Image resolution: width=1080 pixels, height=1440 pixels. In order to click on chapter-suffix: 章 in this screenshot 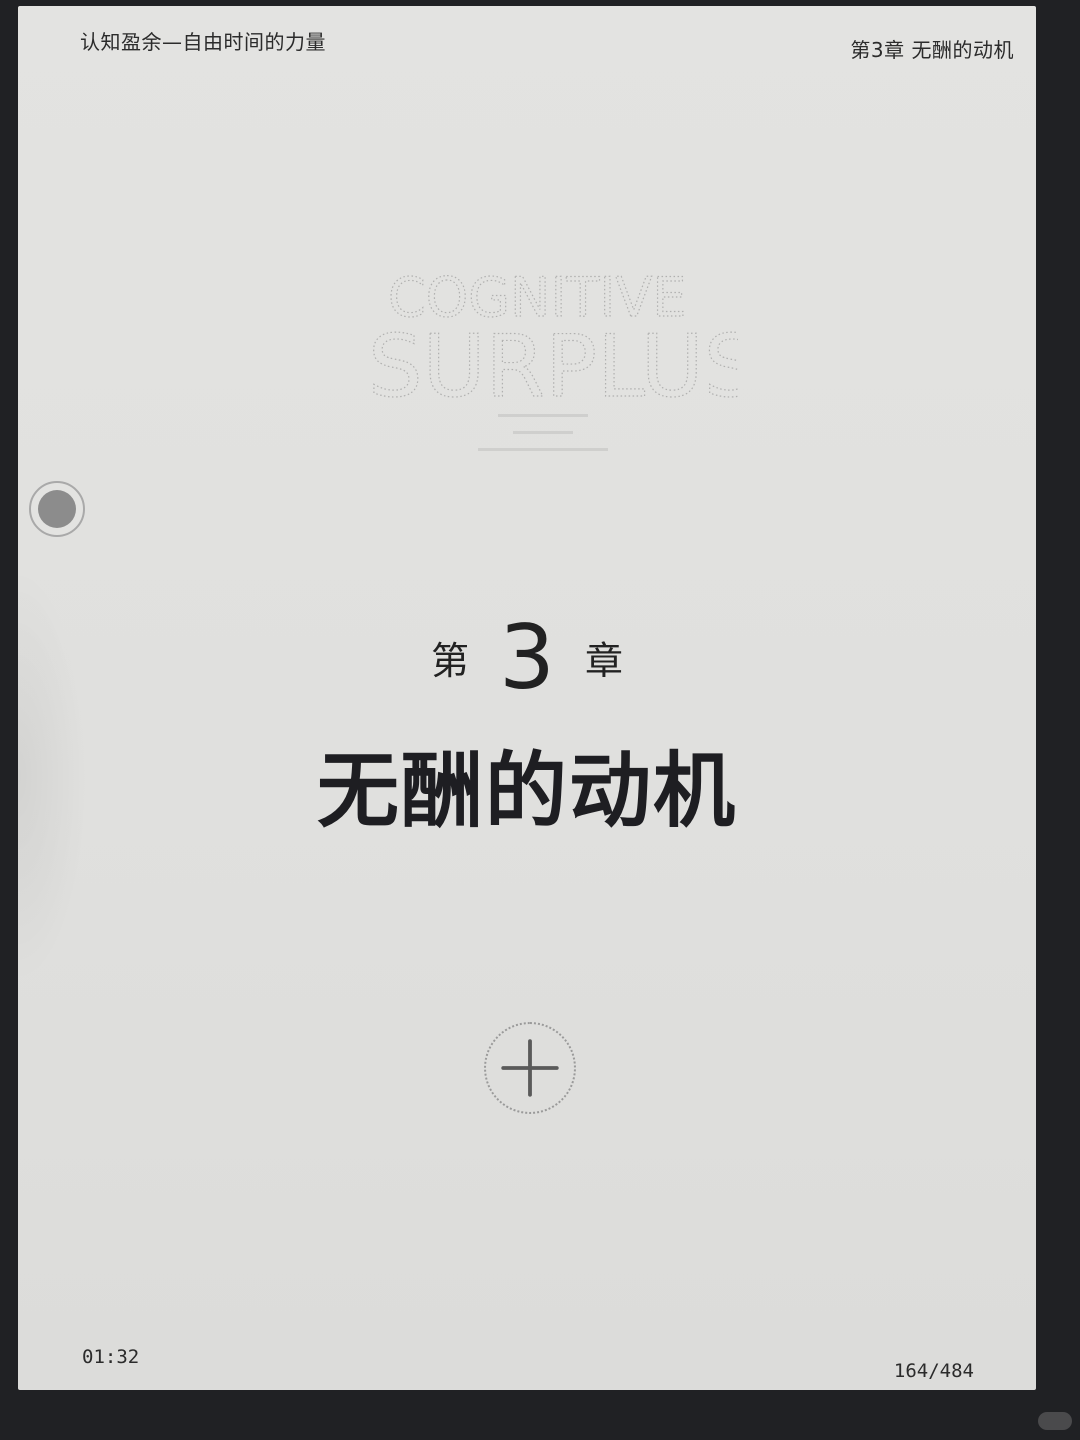, I will do `click(604, 661)`.